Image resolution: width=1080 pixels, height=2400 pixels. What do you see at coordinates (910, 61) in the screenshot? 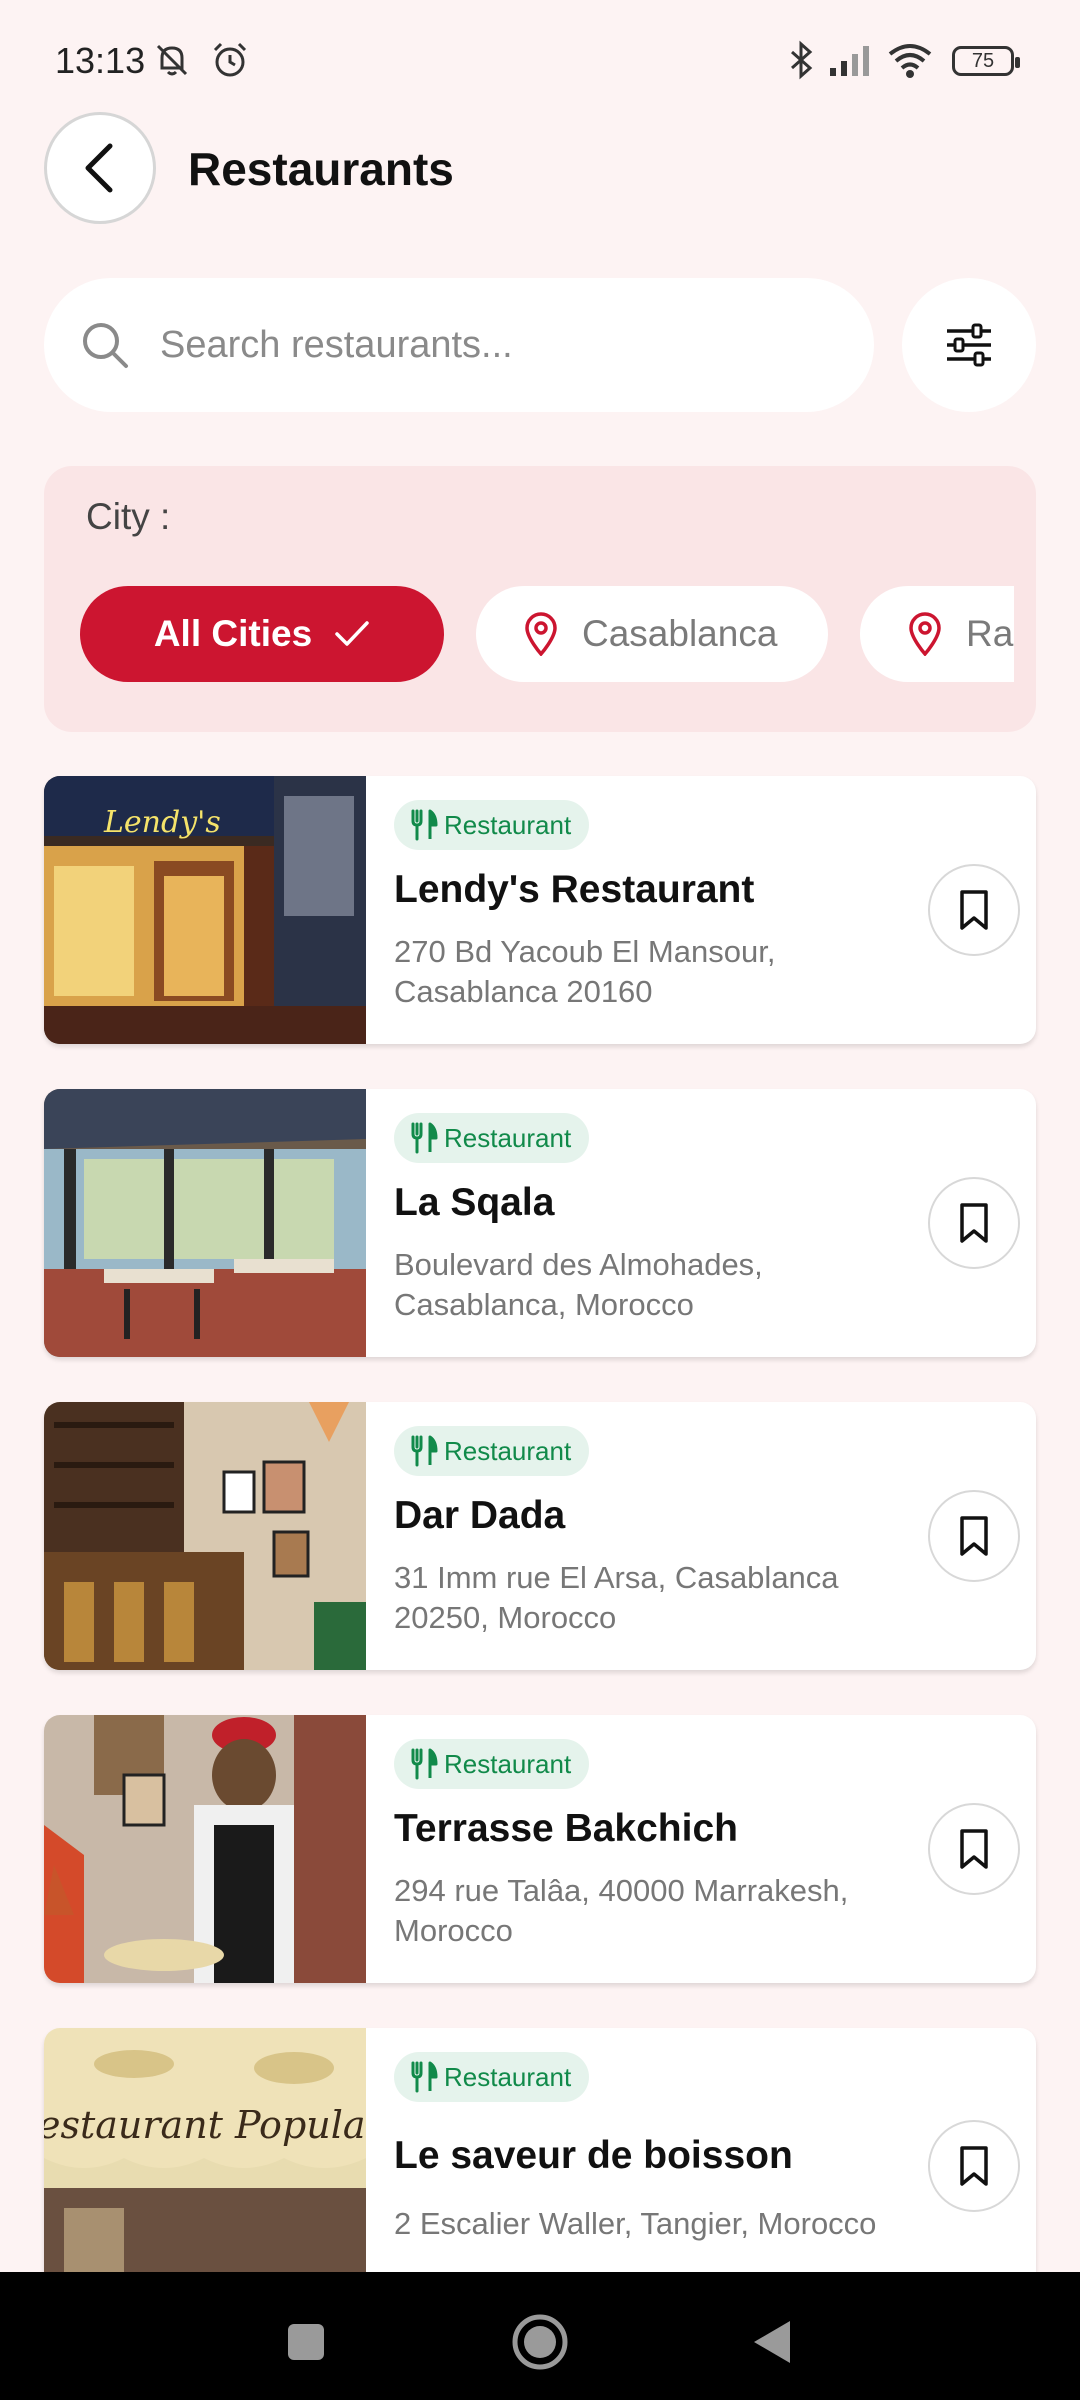
I see `wifi-icon` at bounding box center [910, 61].